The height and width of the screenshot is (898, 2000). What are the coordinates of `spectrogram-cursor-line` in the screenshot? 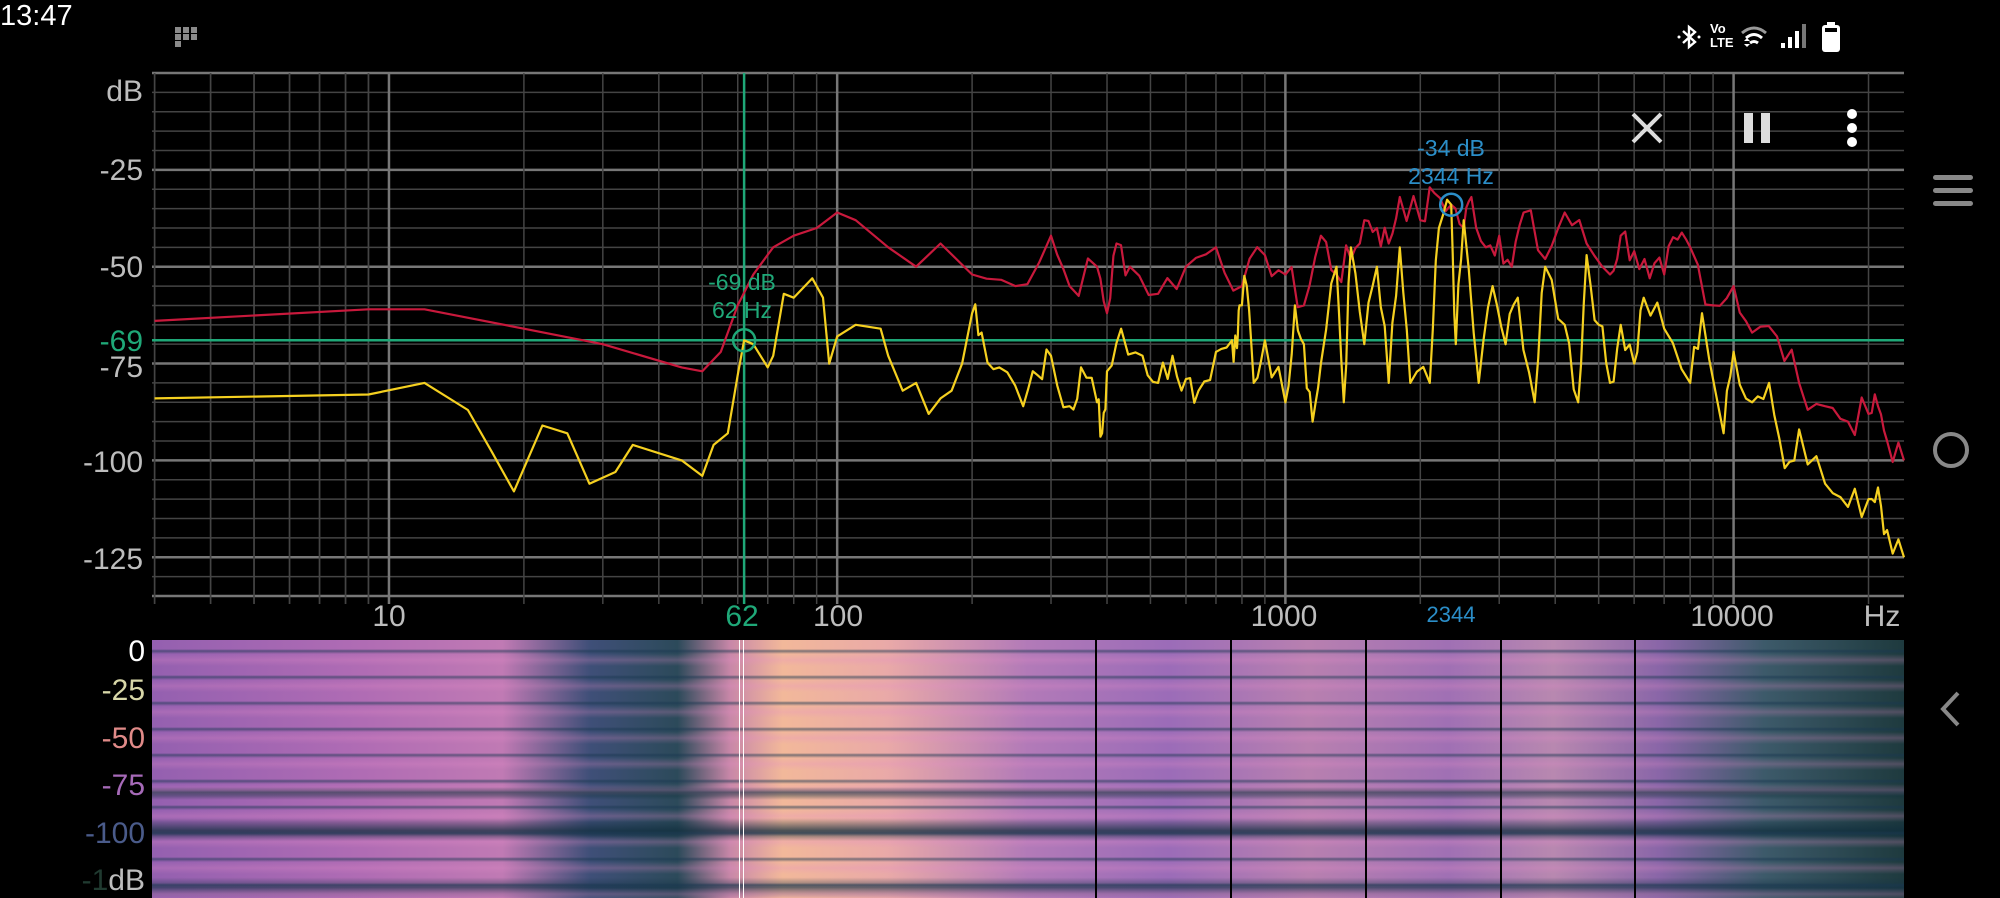 It's located at (741, 769).